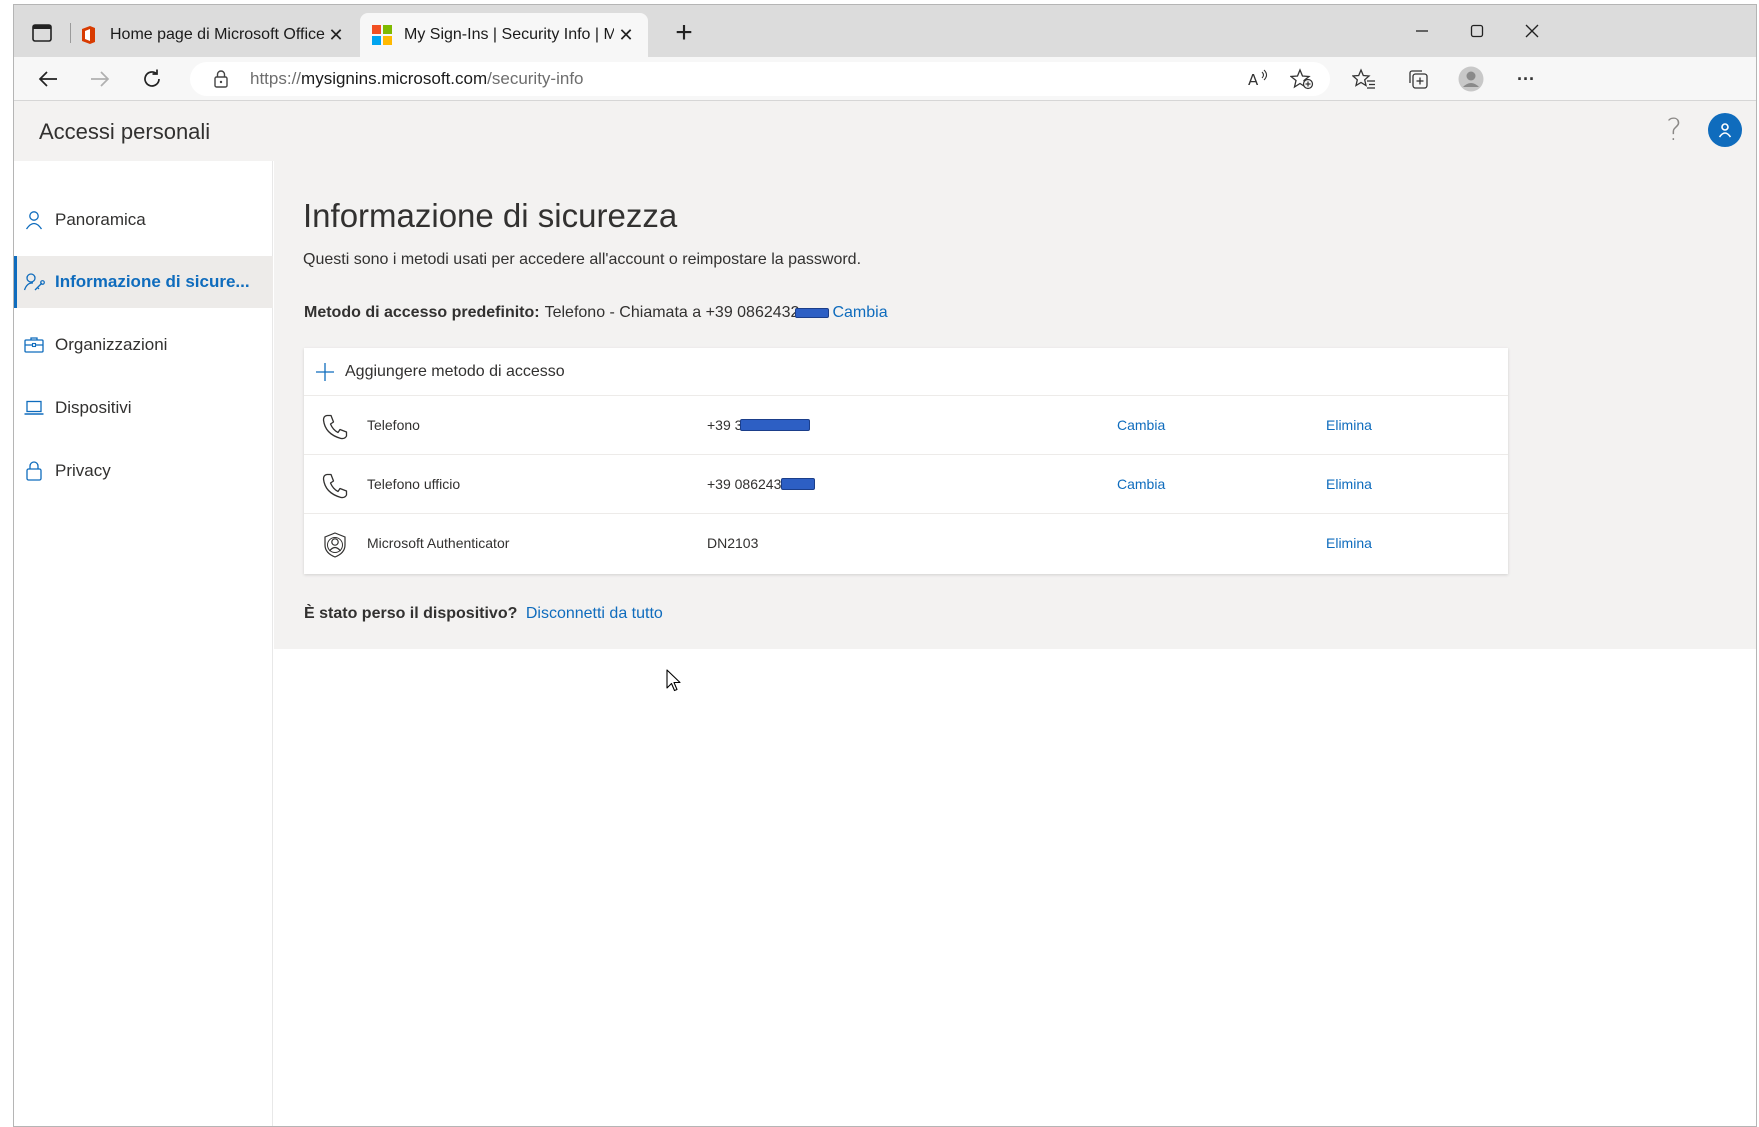 The width and height of the screenshot is (1759, 1127). I want to click on sidebar-item-label: Dispositivi, so click(93, 407).